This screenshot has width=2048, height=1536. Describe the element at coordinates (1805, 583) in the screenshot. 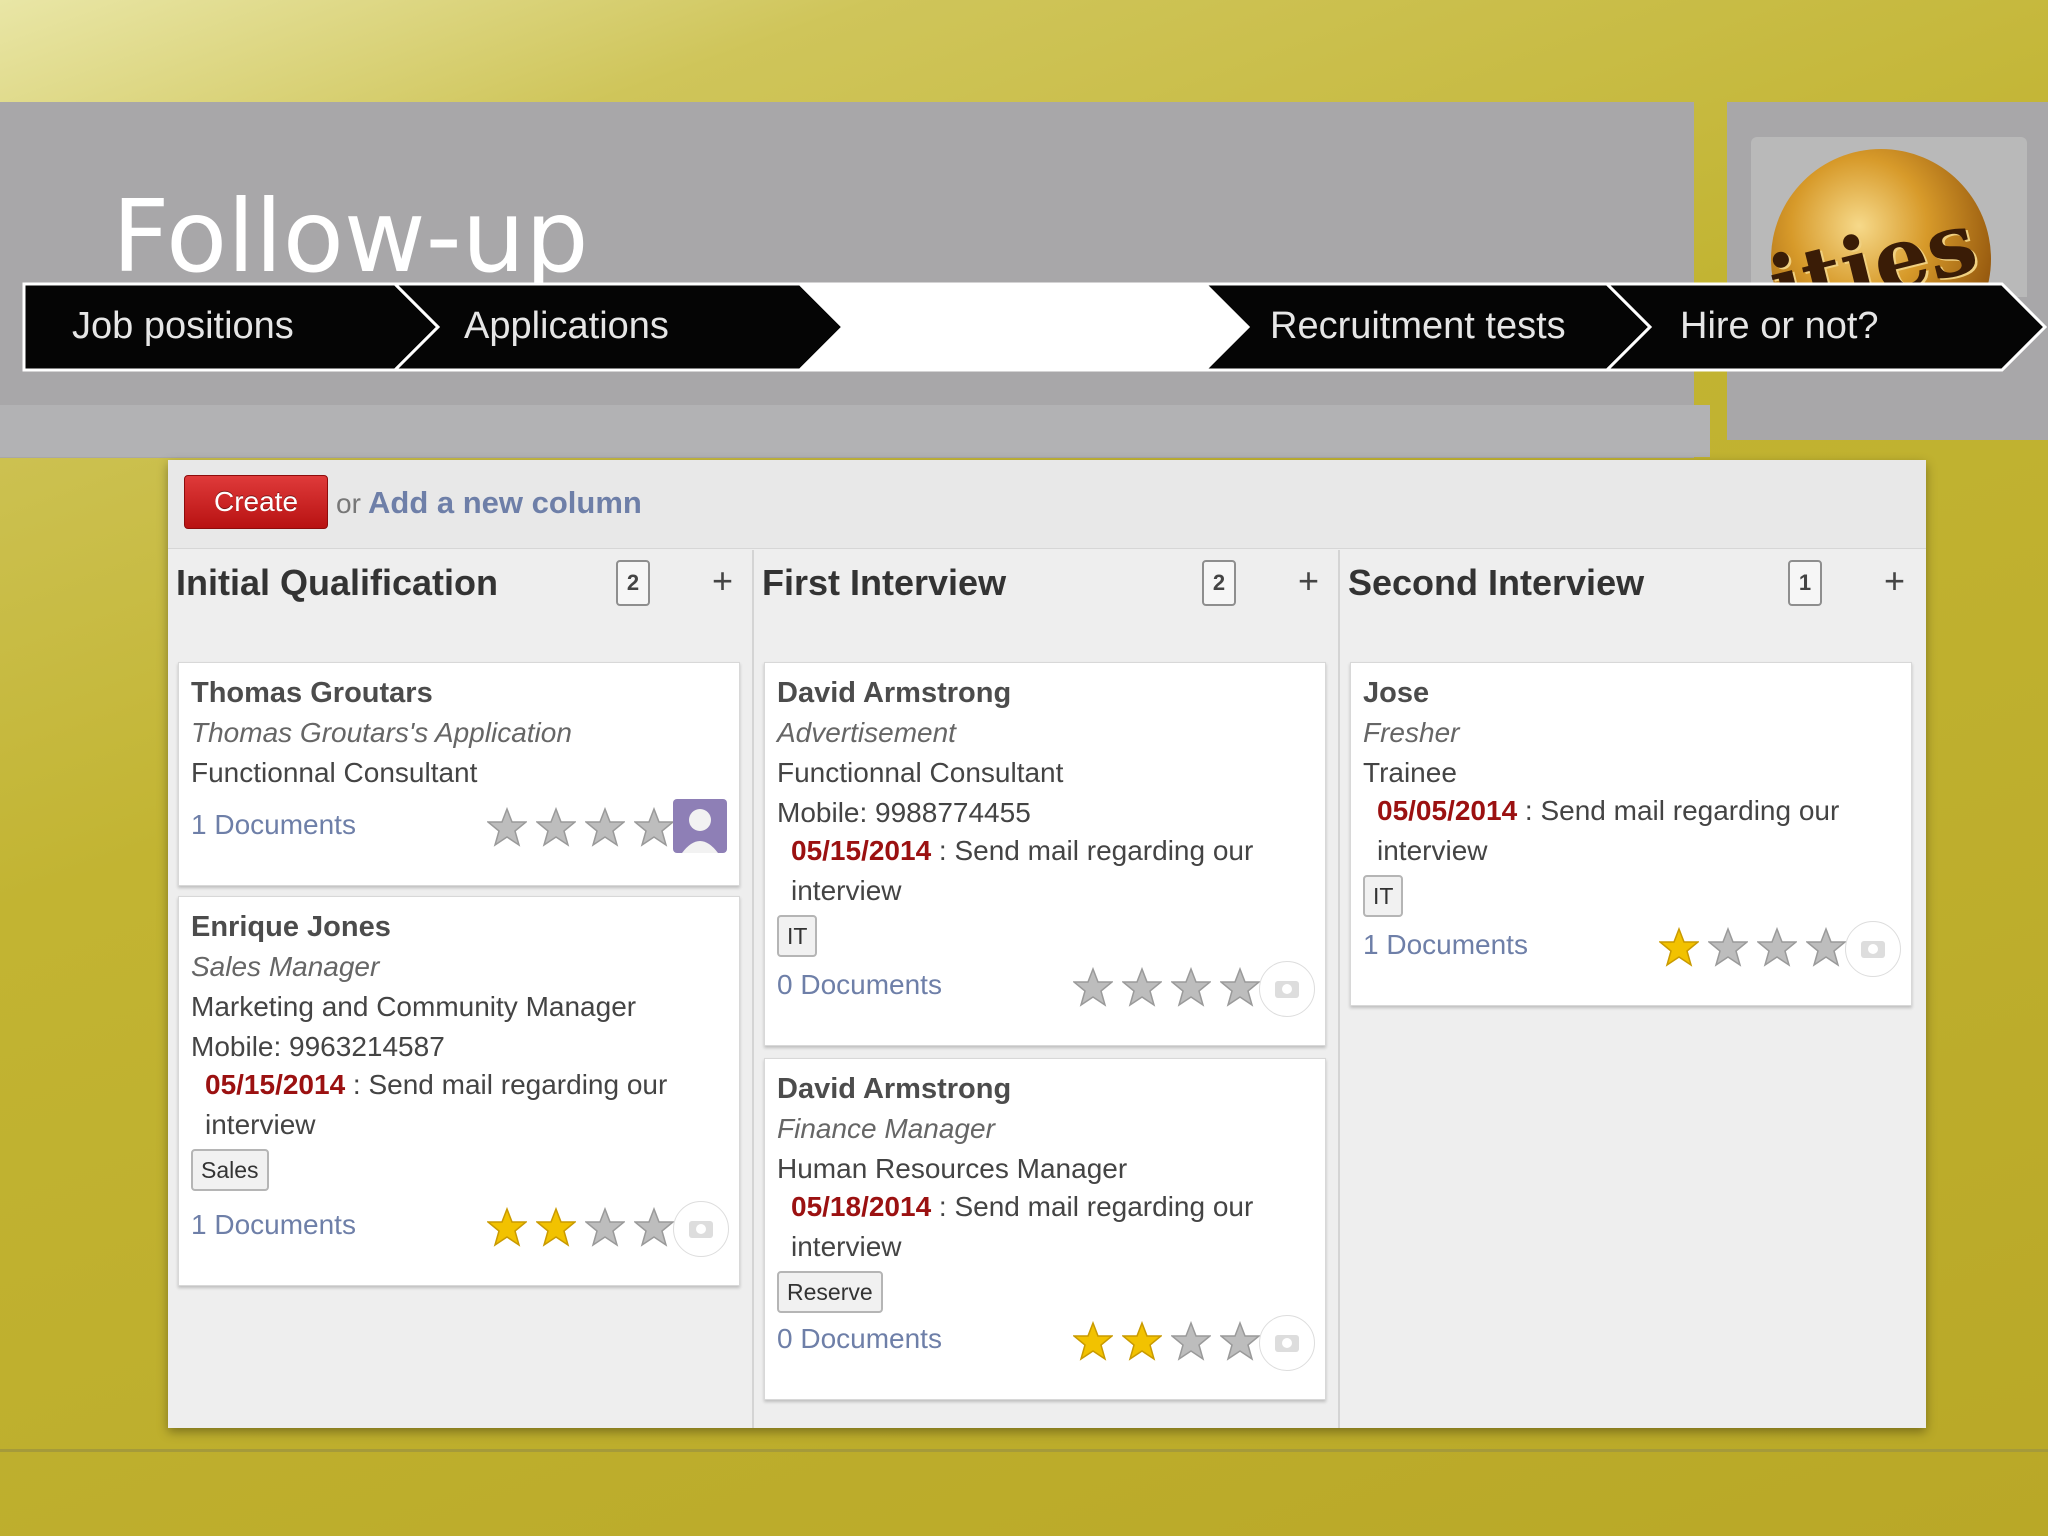

I see `column-count-badge: 1` at that location.